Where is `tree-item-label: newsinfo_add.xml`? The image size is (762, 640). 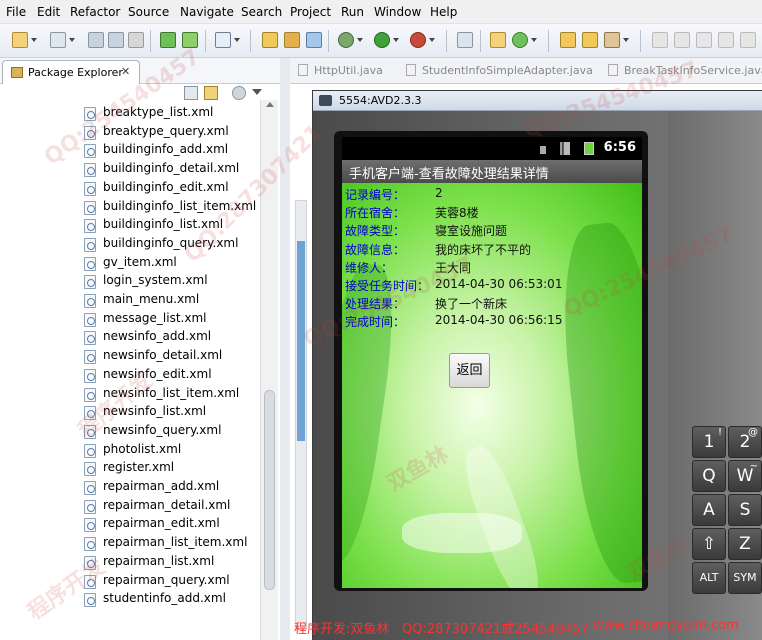
tree-item-label: newsinfo_add.xml is located at coordinates (157, 336).